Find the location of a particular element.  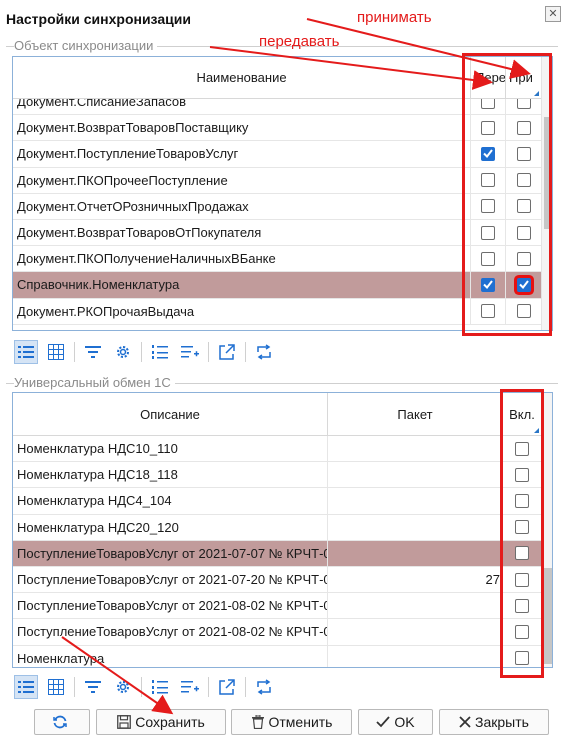

arrow-receive is located at coordinates (418, 48).